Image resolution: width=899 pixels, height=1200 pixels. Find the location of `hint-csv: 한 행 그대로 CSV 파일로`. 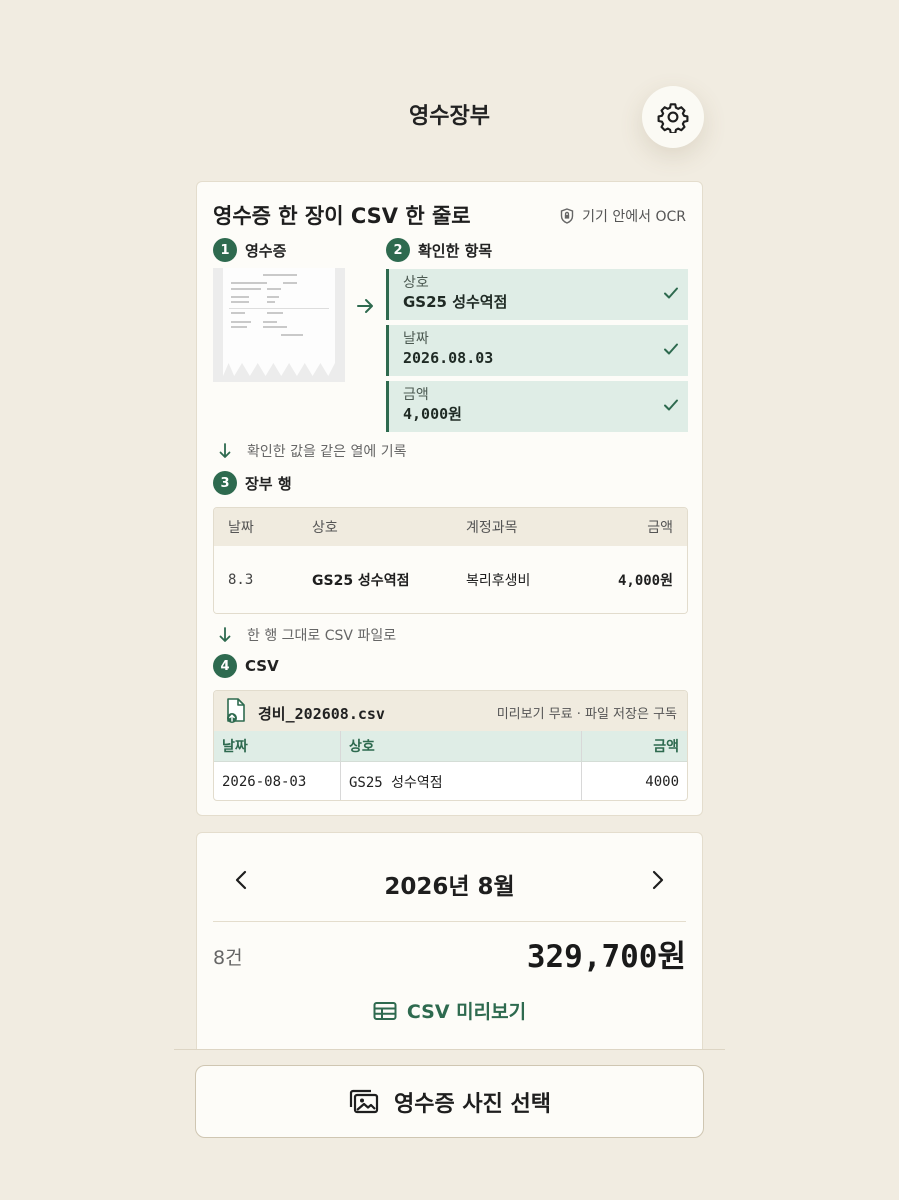

hint-csv: 한 행 그대로 CSV 파일로 is located at coordinates (307, 635).